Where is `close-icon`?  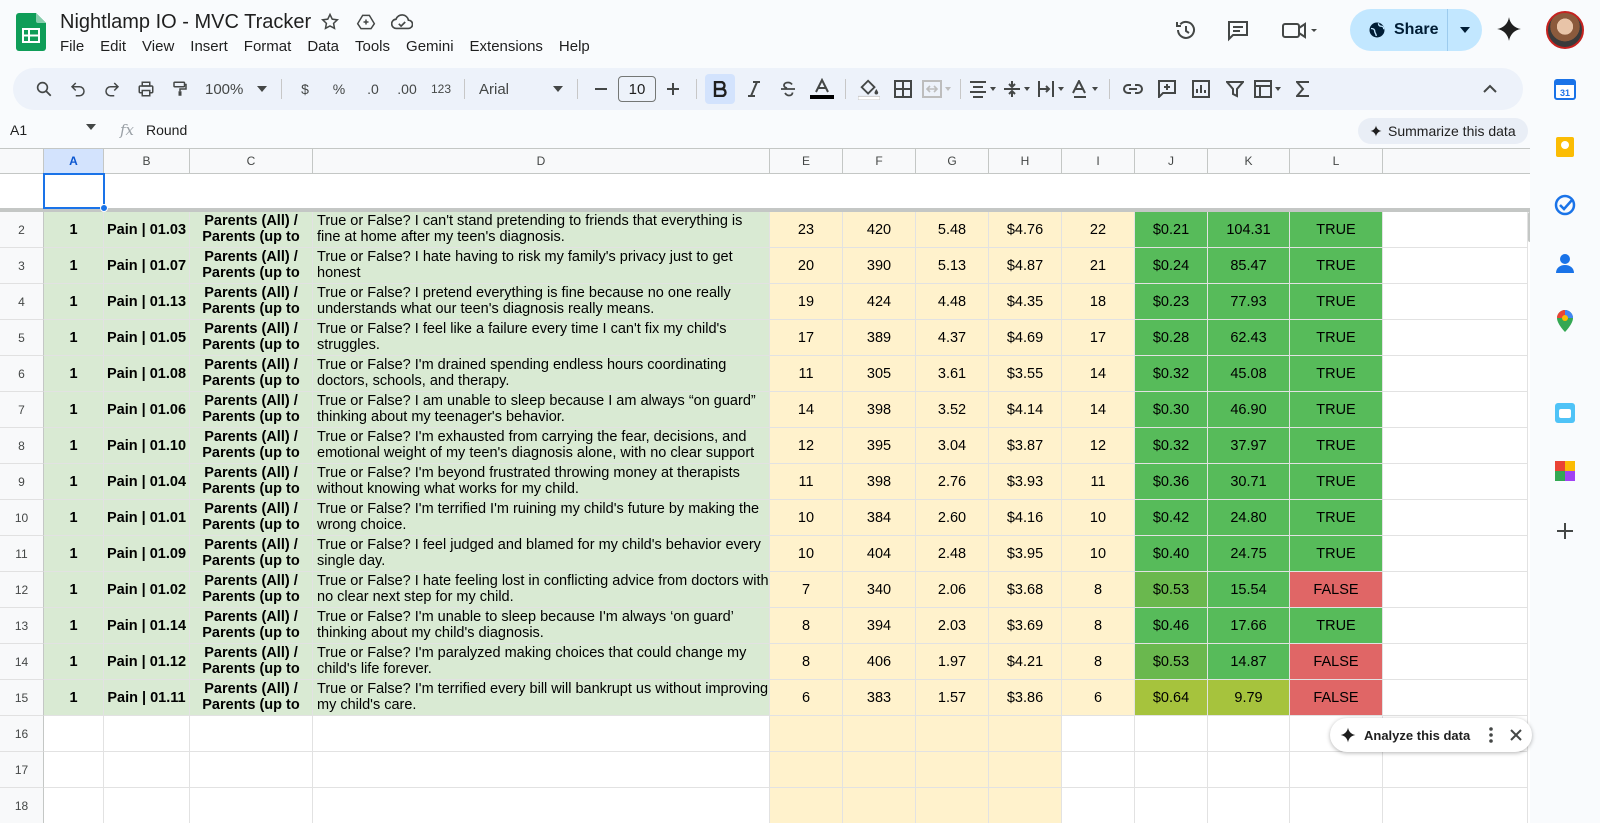 close-icon is located at coordinates (1516, 735).